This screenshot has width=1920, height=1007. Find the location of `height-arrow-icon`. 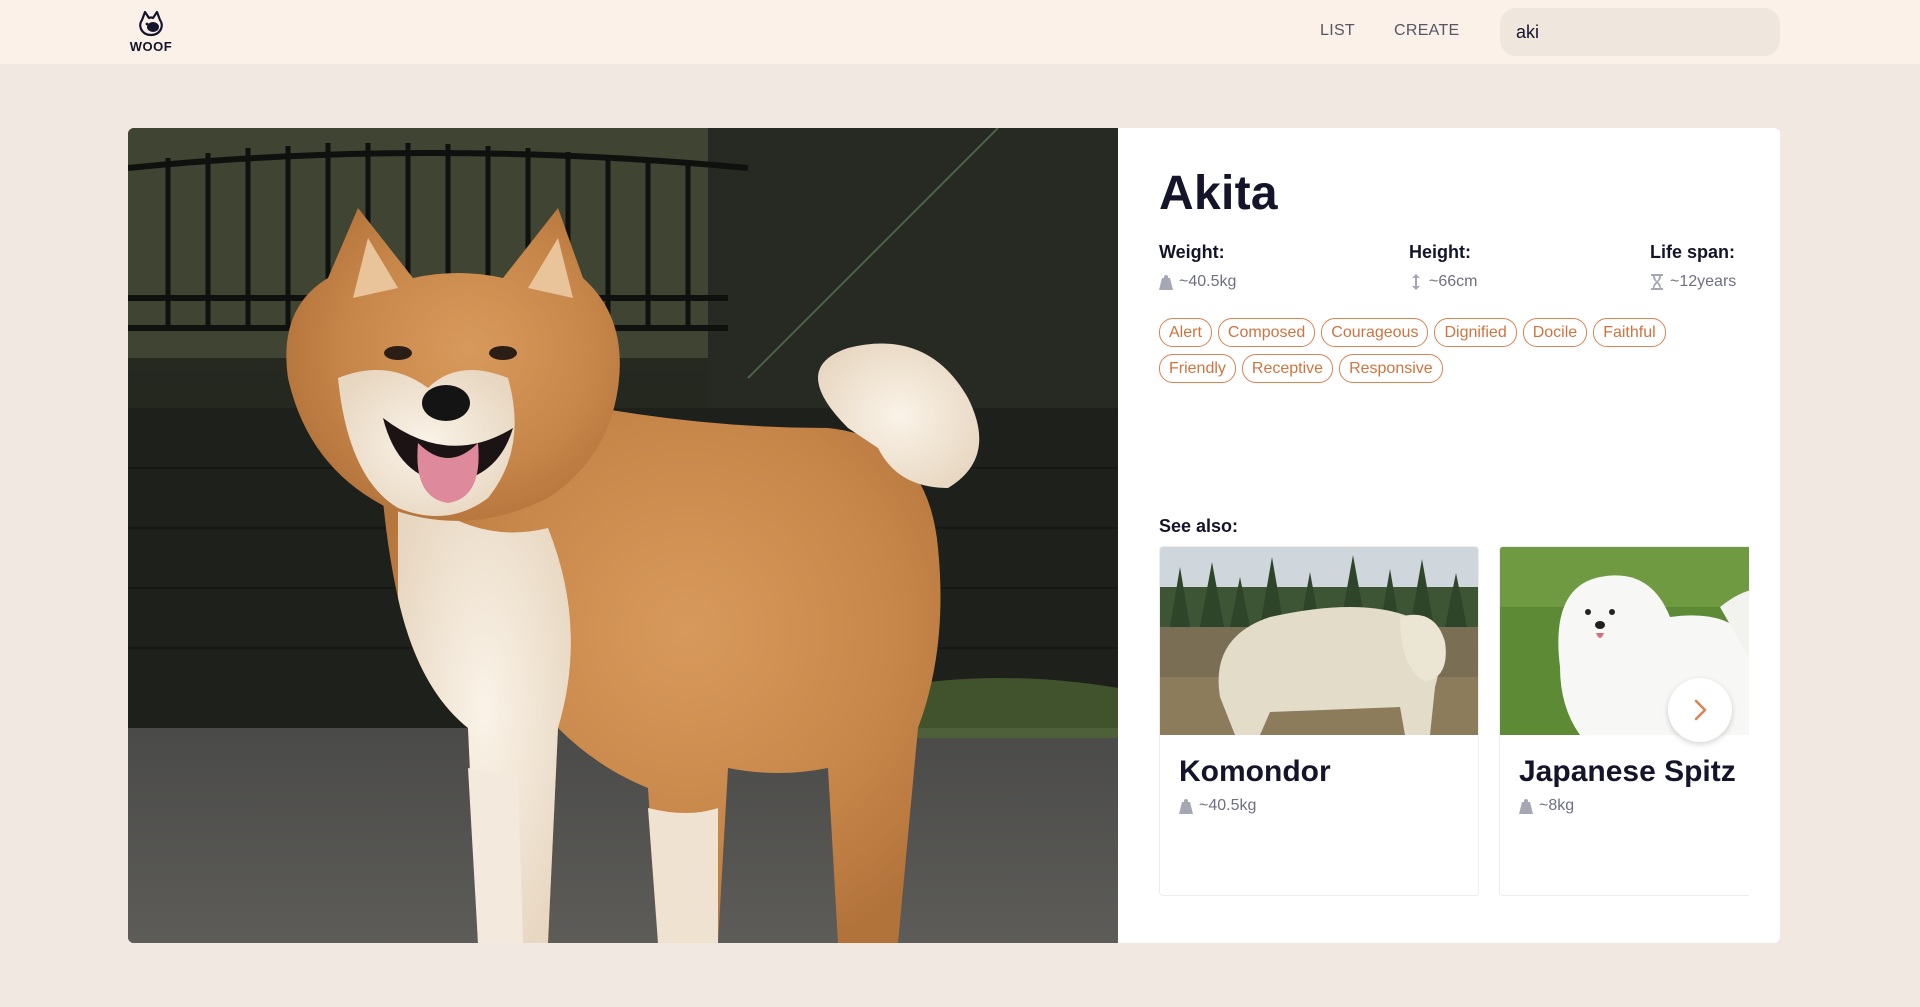

height-arrow-icon is located at coordinates (1416, 282).